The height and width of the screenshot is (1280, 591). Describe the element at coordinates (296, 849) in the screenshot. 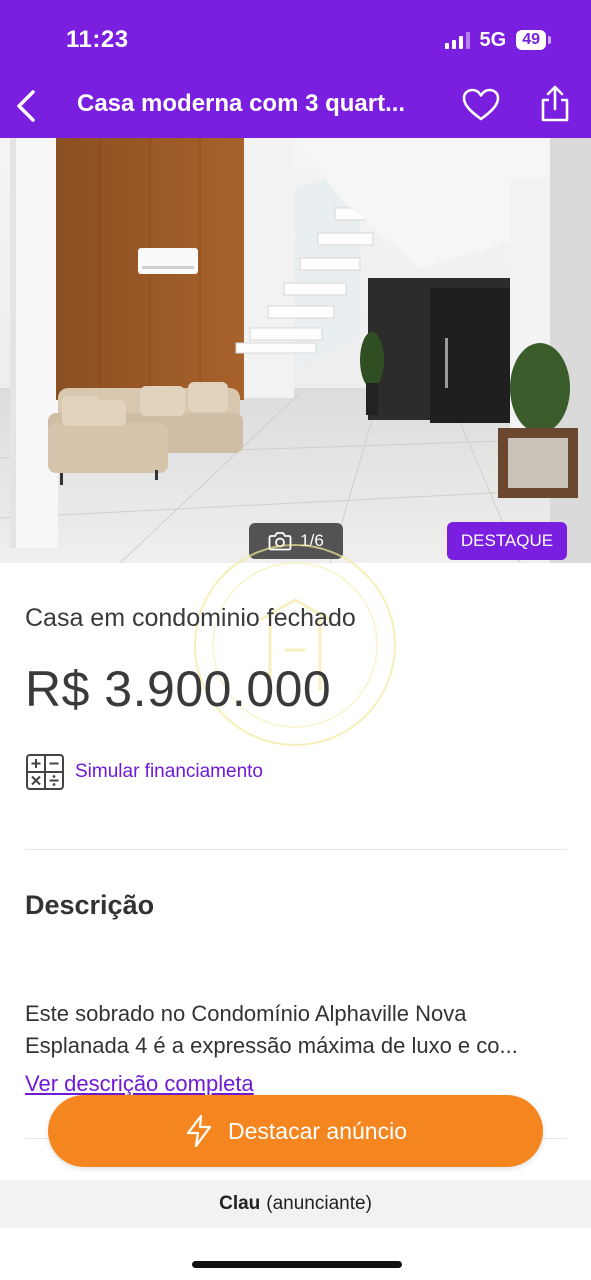

I see `section-divider` at that location.